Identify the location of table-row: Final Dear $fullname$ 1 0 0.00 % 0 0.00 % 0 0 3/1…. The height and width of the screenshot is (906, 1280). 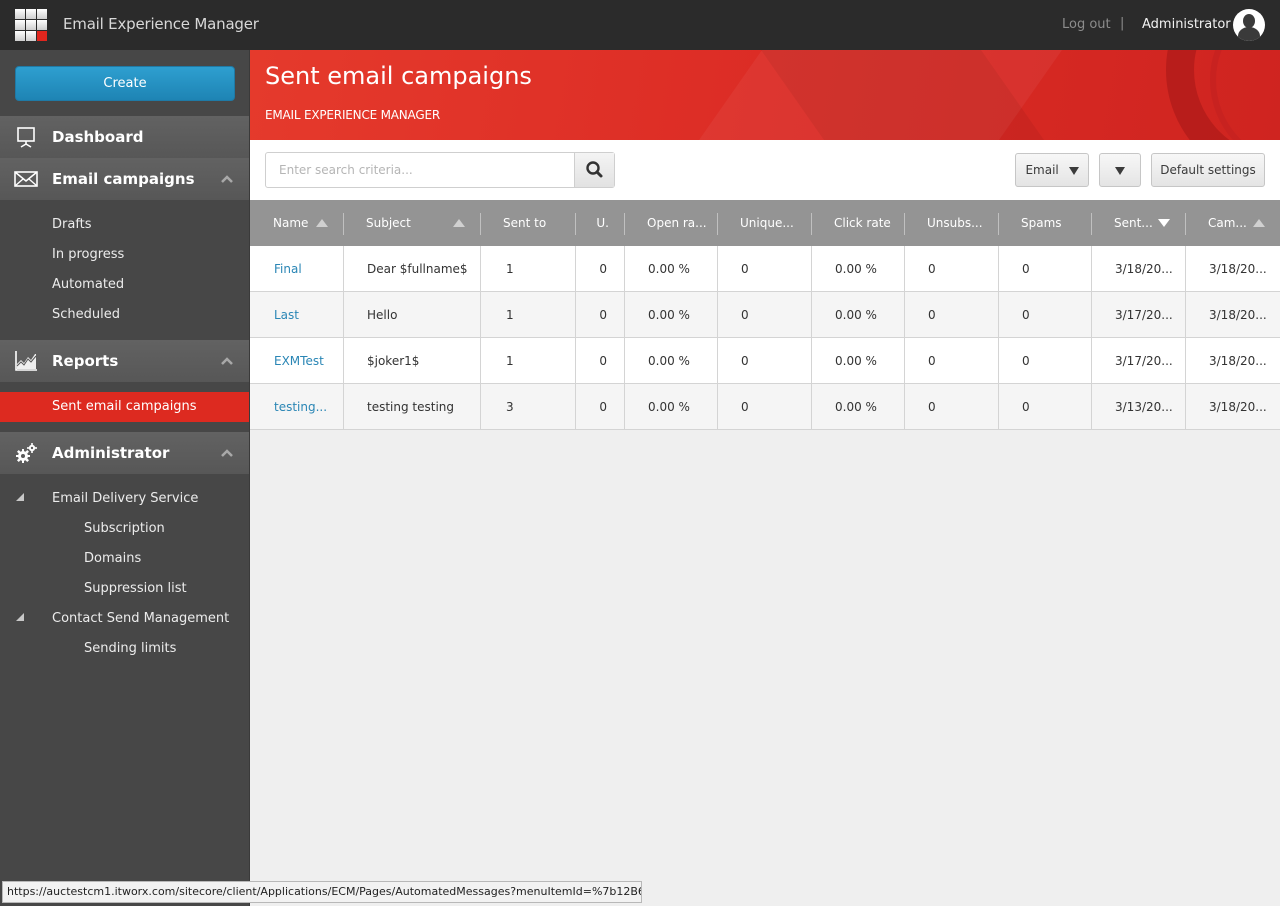
(765, 269).